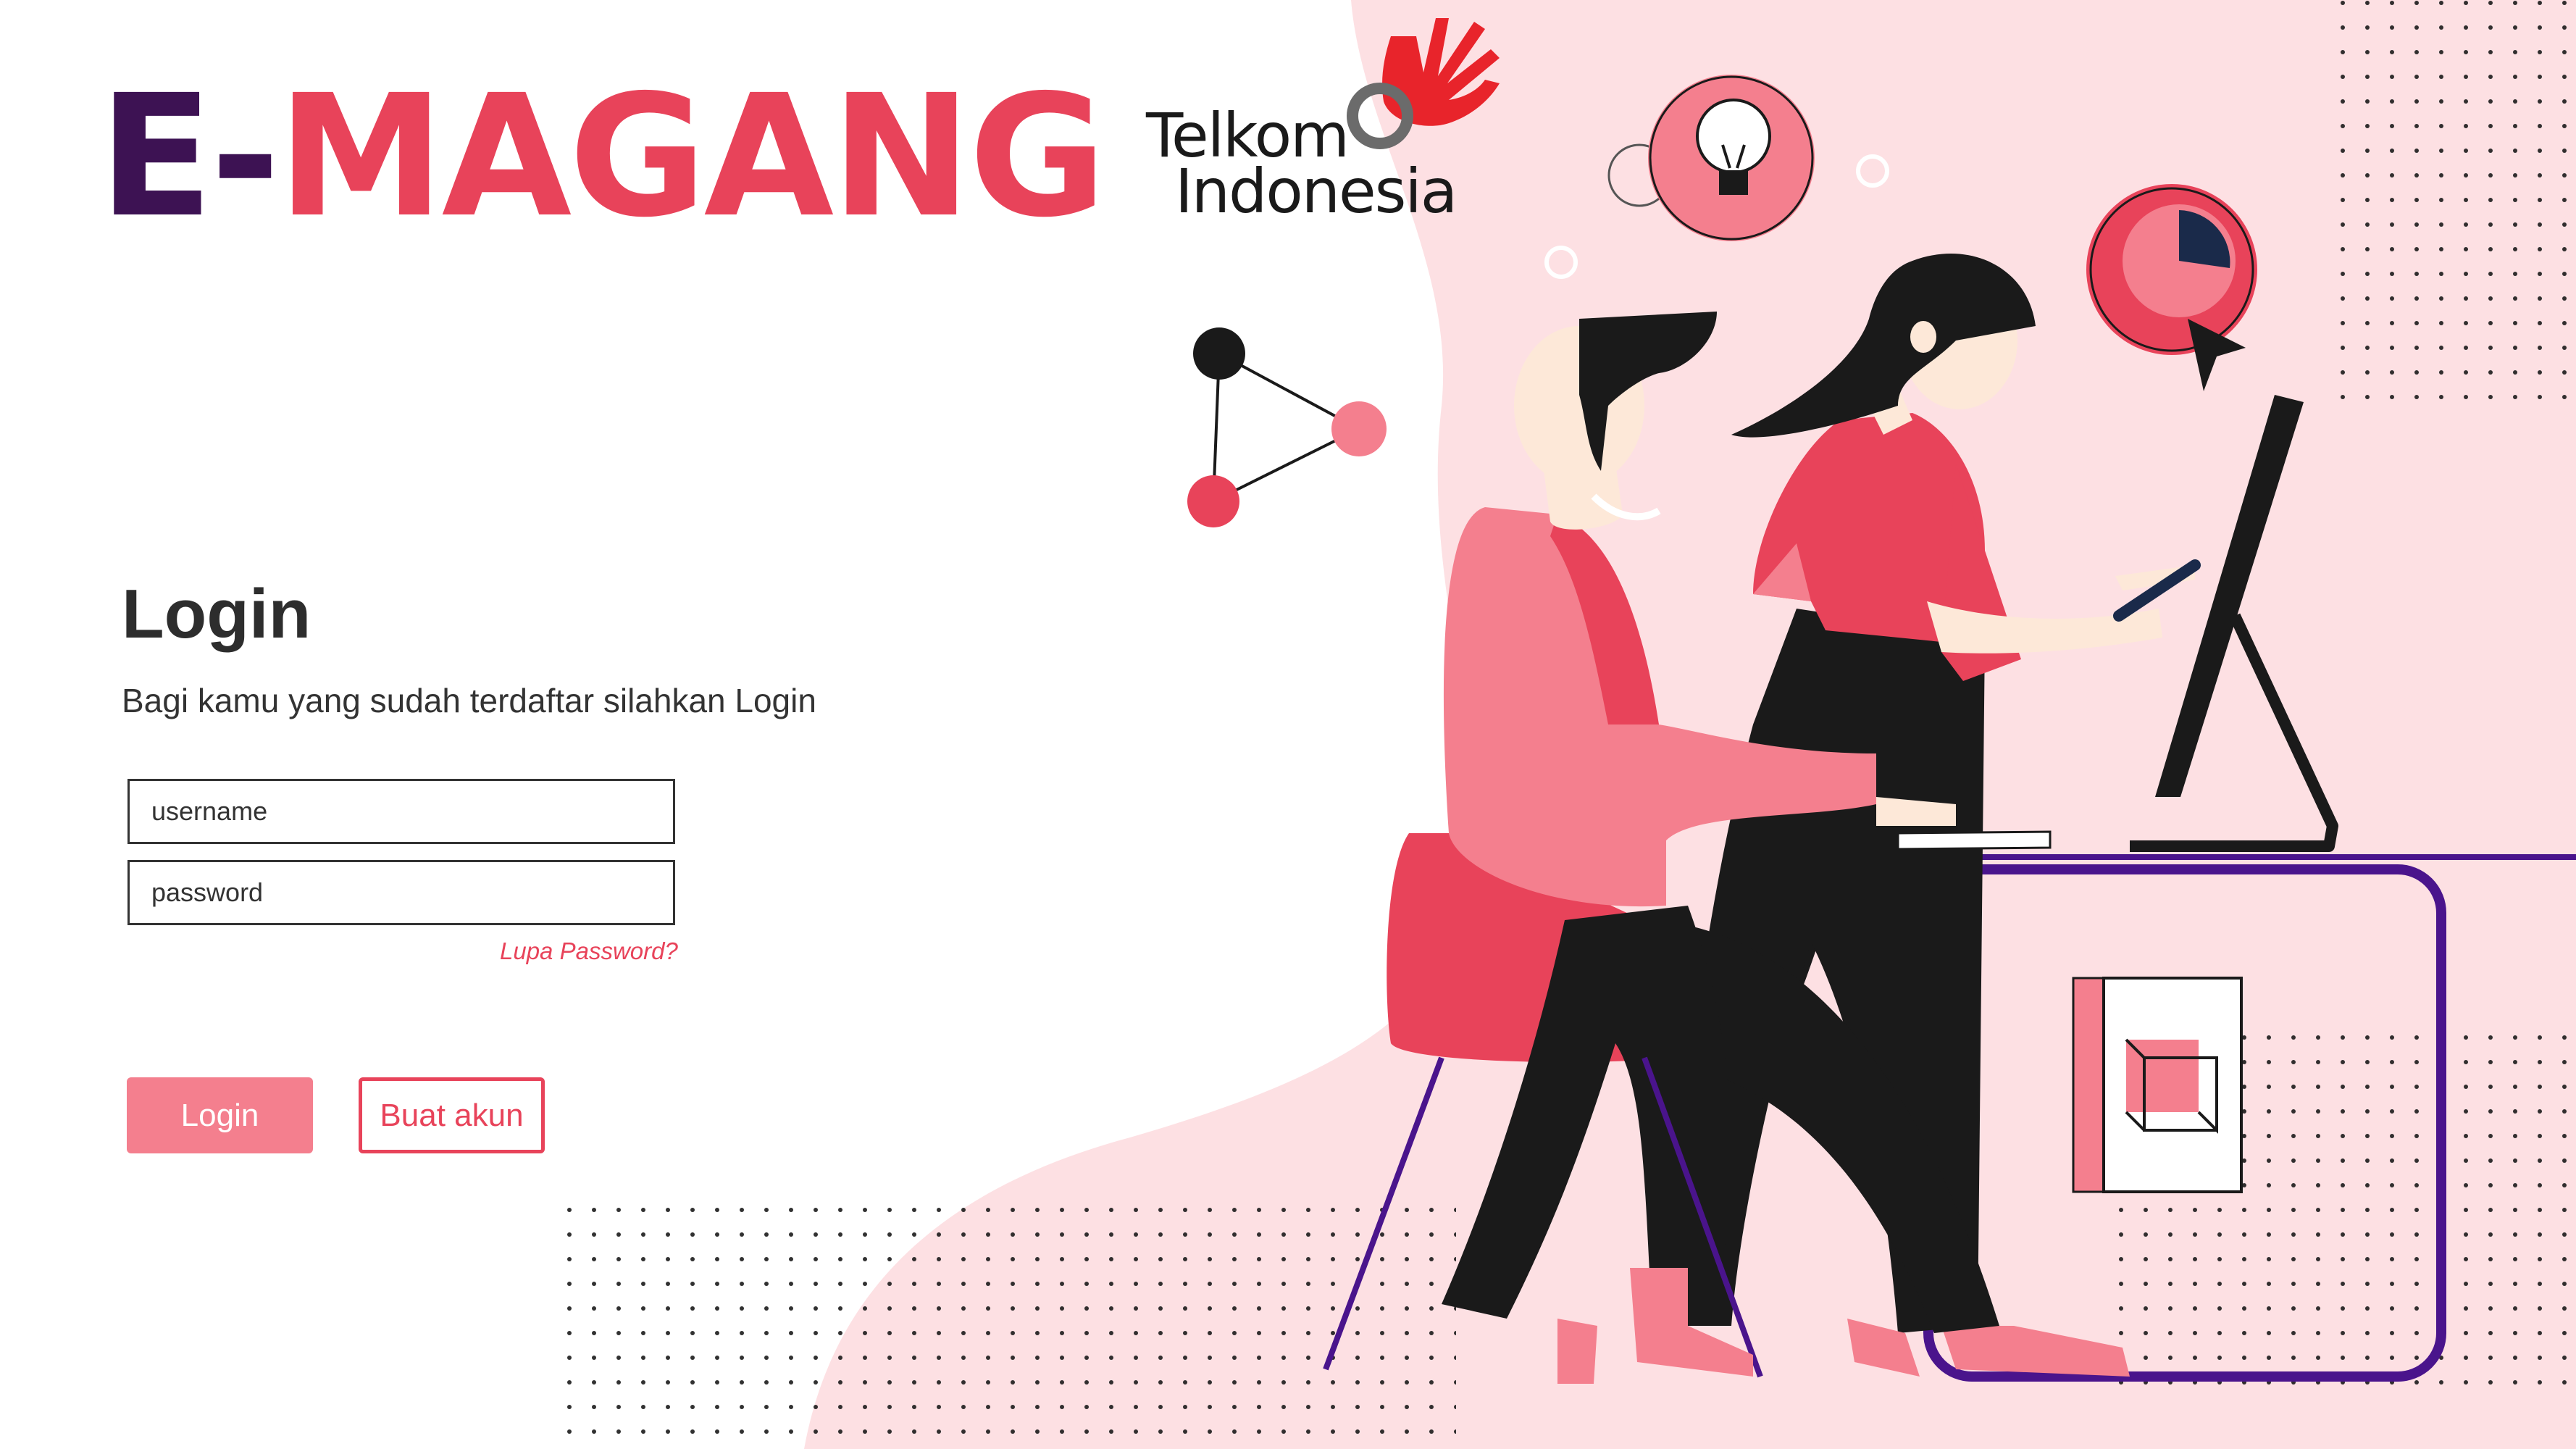 The image size is (2576, 1449). What do you see at coordinates (189, 156) in the screenshot?
I see `logo-prefix: E-` at bounding box center [189, 156].